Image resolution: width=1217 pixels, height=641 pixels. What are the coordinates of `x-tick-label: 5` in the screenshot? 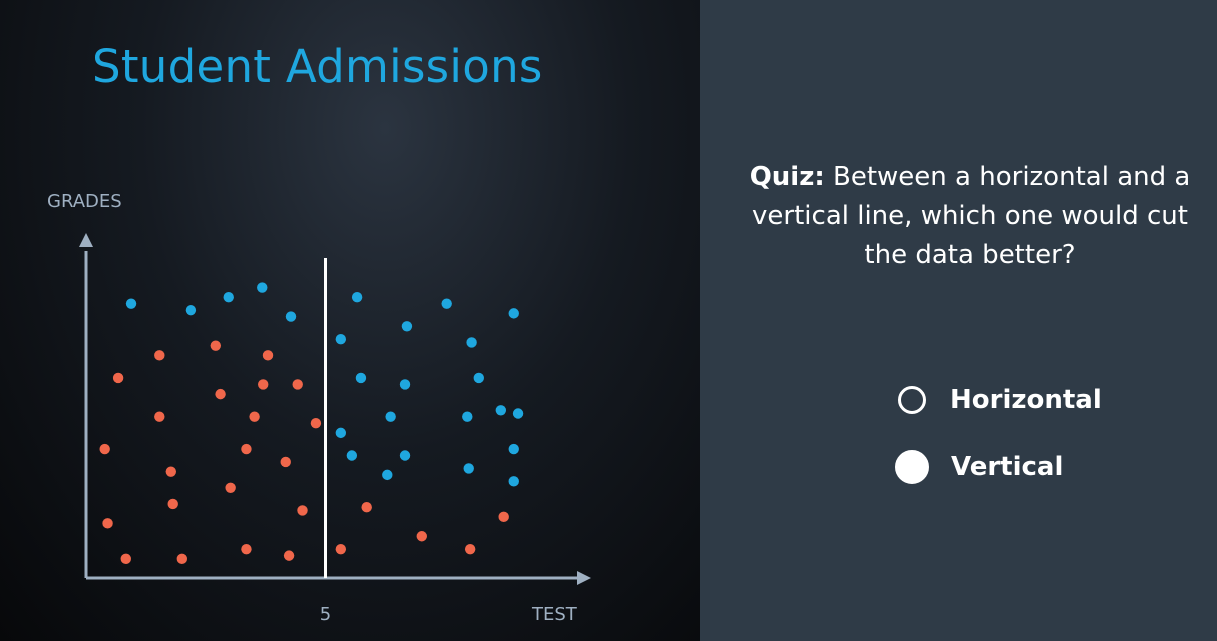 It's located at (325, 614).